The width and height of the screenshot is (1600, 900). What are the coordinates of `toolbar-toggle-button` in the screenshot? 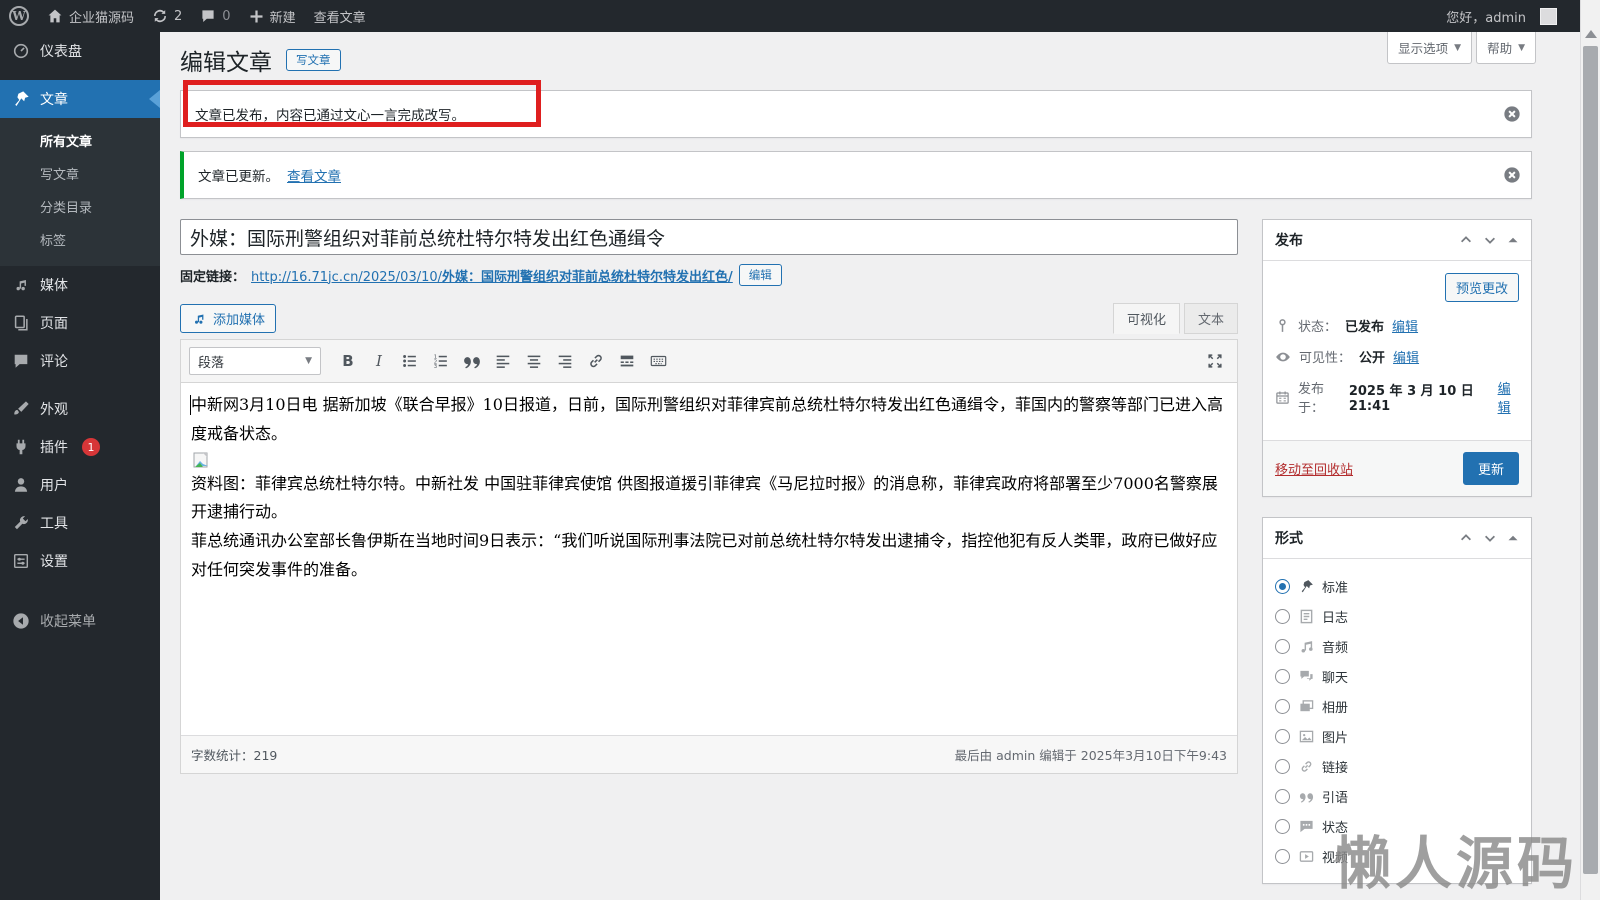 It's located at (658, 361).